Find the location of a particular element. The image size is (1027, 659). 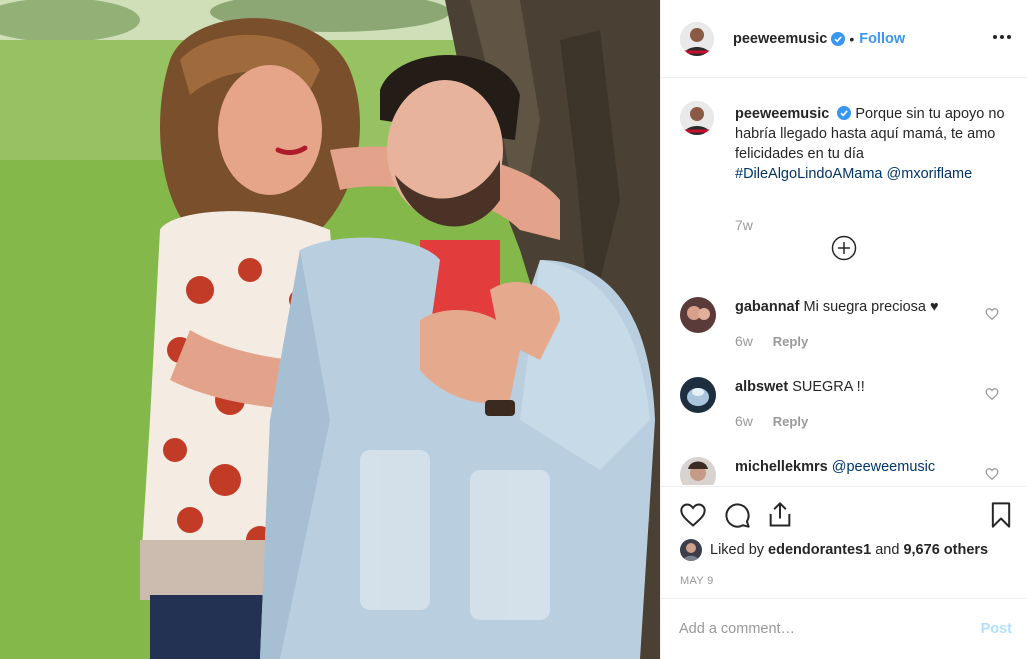

comment-line: albswet SUEGRA !! is located at coordinates (855, 387).